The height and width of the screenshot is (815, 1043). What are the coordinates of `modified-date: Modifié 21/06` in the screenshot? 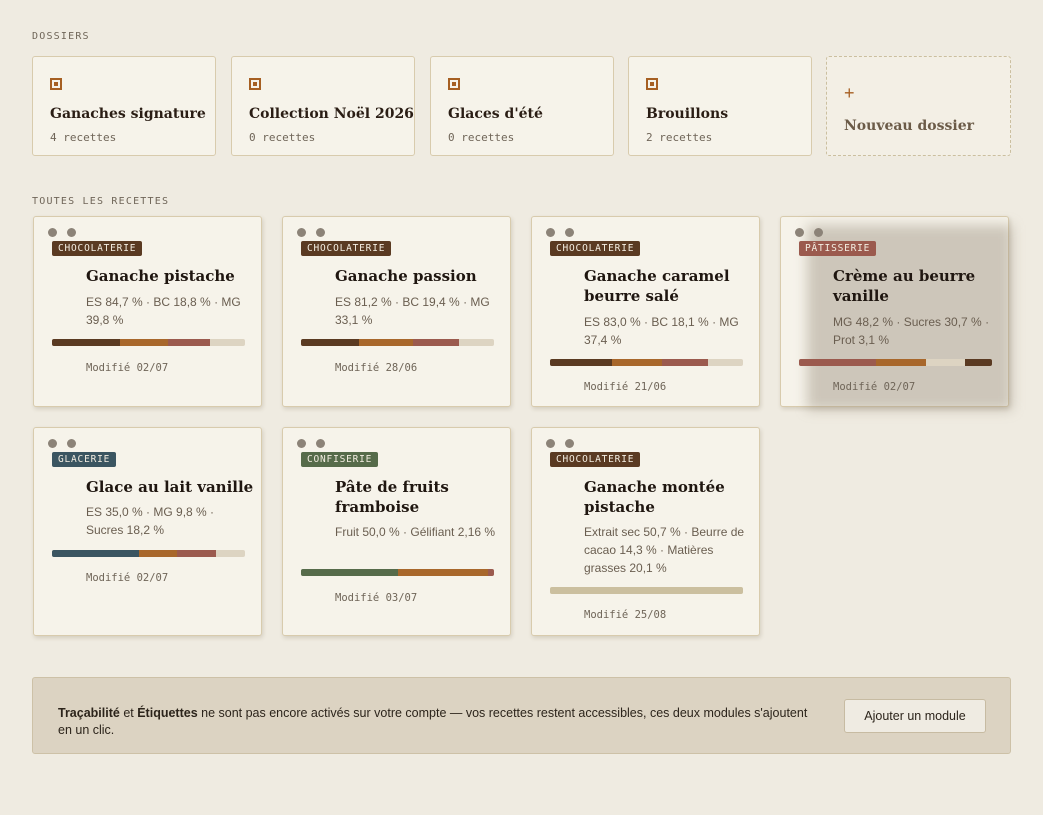 It's located at (625, 387).